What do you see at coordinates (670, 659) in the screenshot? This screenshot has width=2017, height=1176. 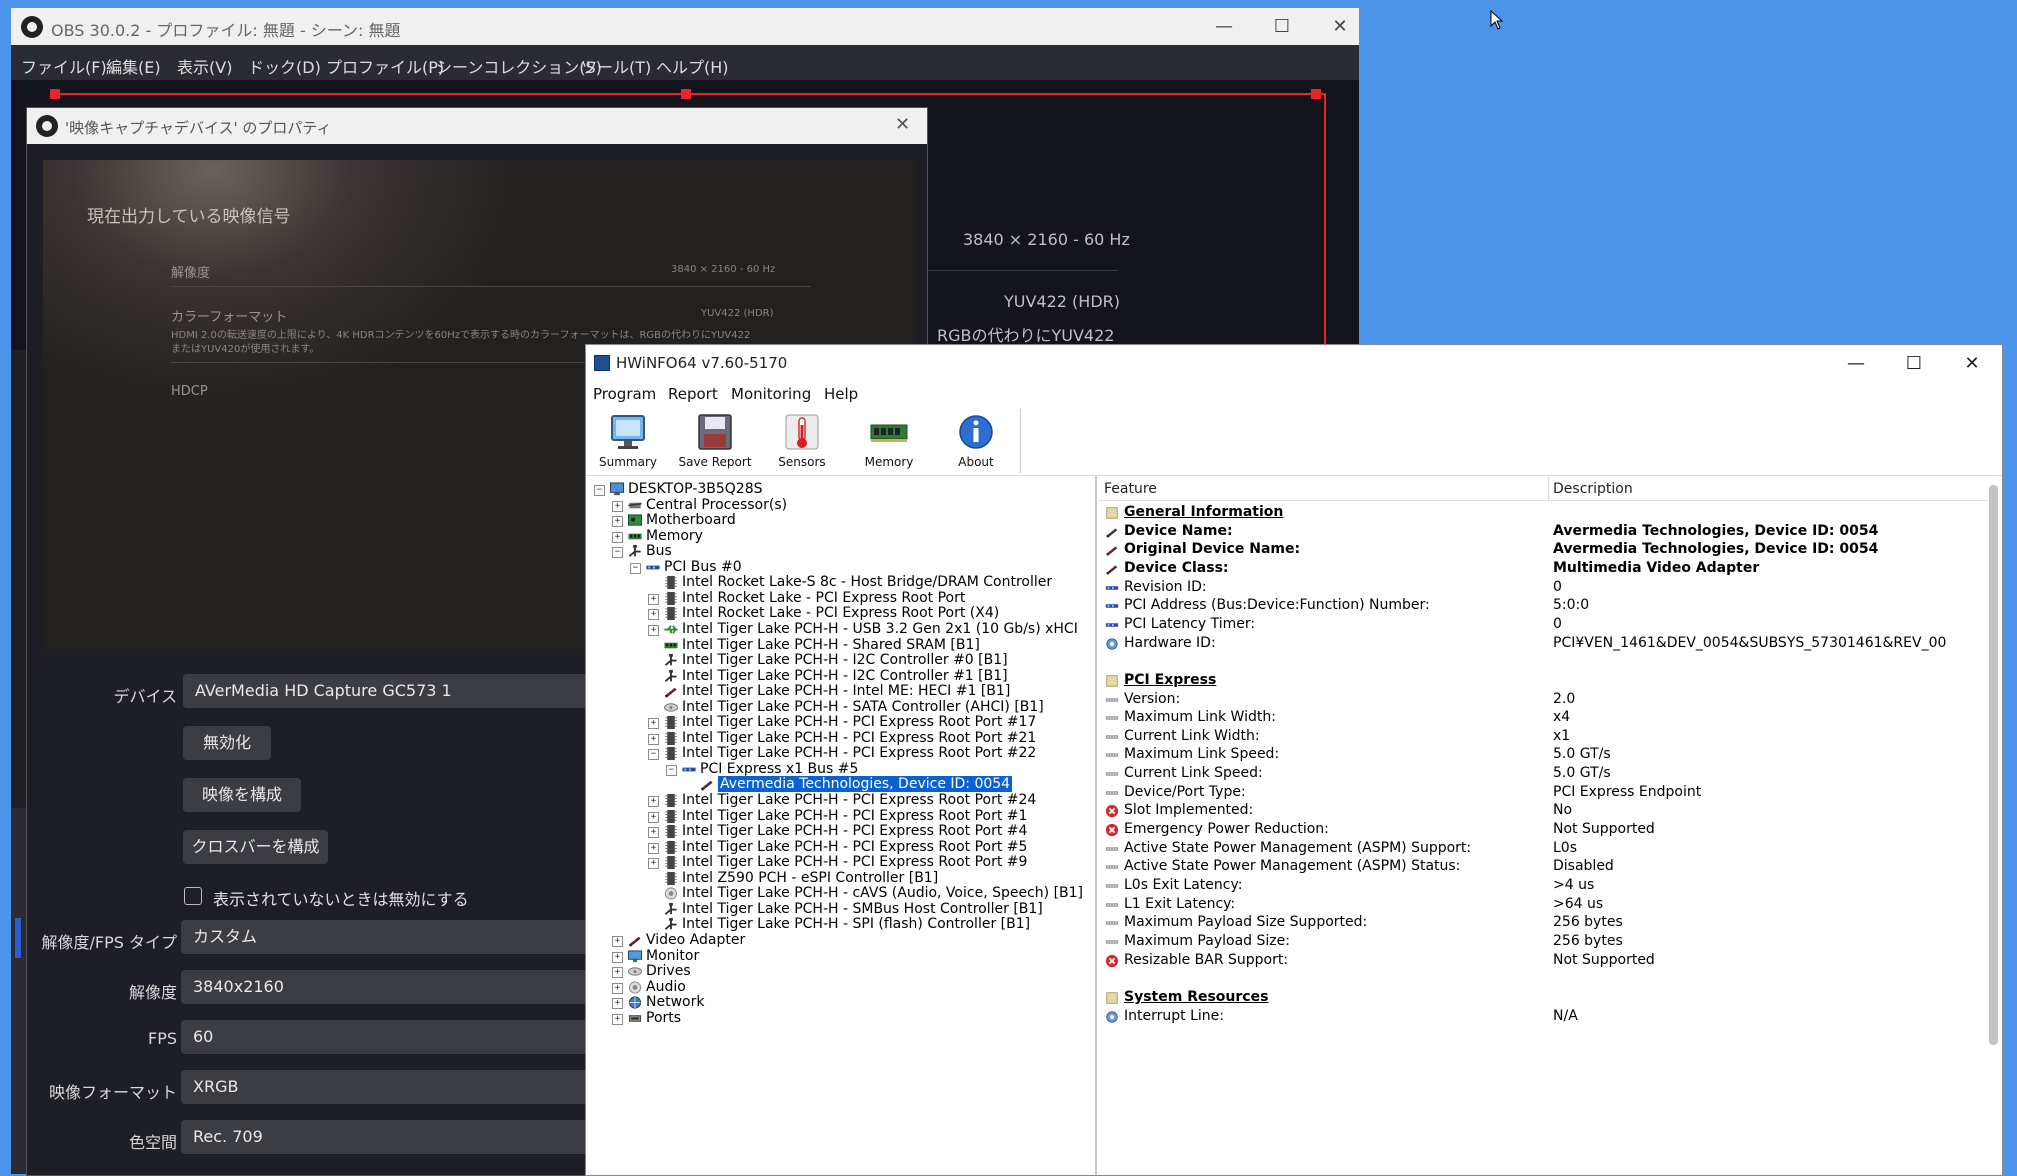 I see `bus-icon` at bounding box center [670, 659].